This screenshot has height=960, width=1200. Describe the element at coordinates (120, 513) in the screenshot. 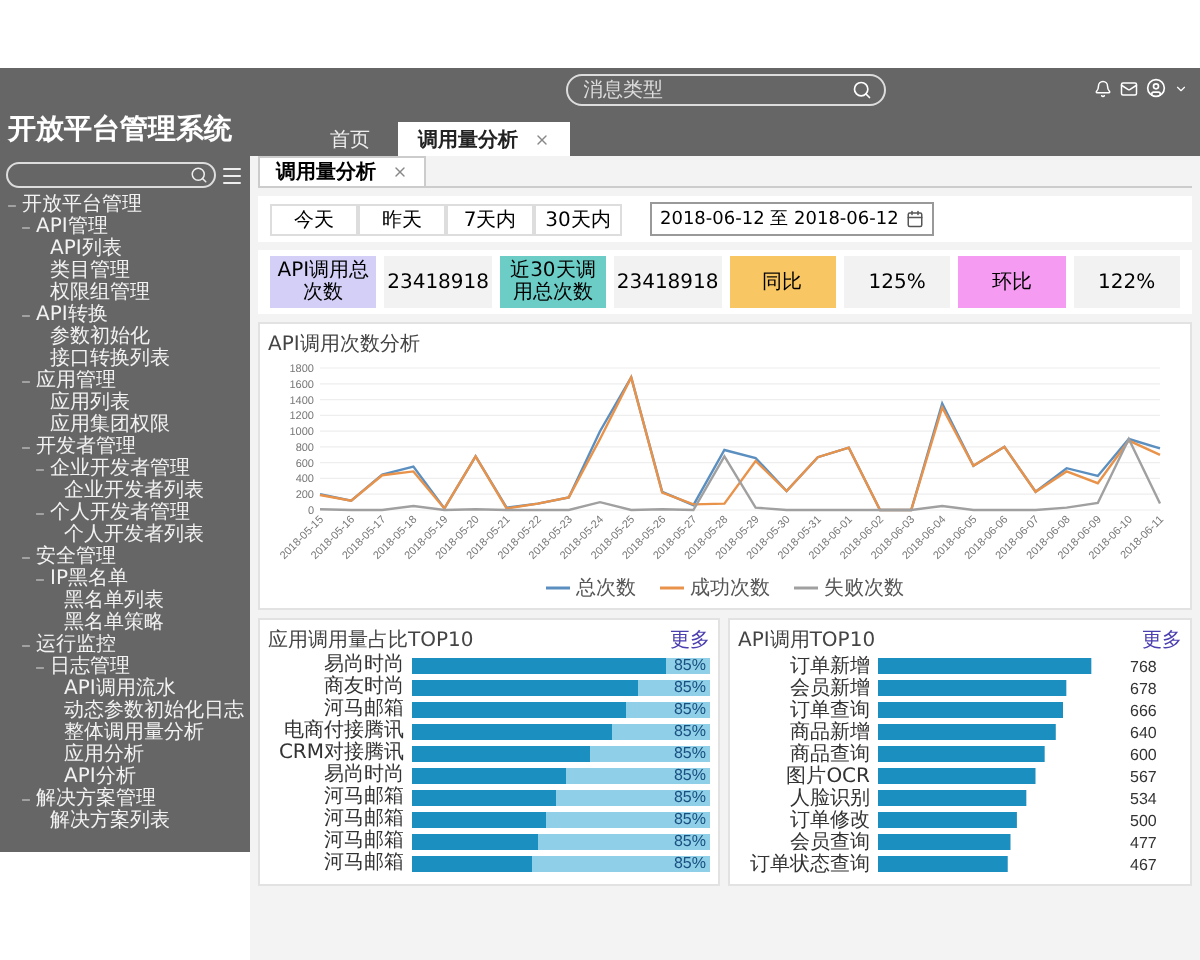

I see `sidebar-item: 个人开发者管理` at that location.